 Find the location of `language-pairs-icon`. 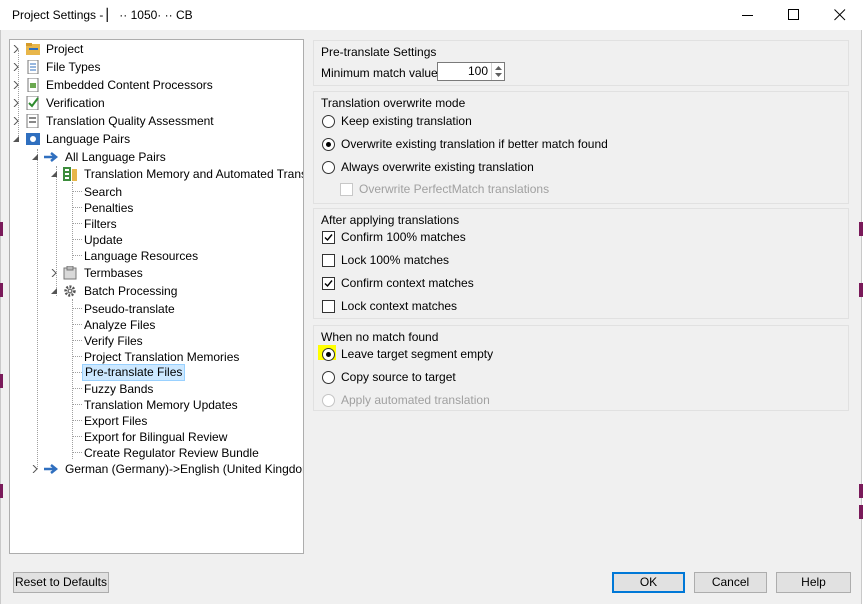

language-pairs-icon is located at coordinates (33, 139).